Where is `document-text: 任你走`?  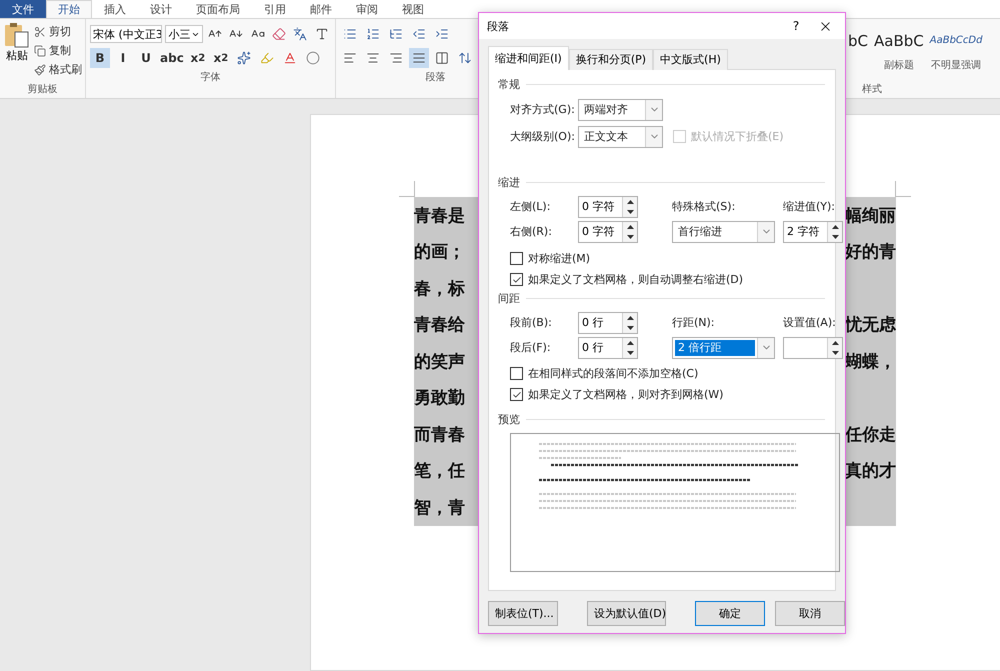 document-text: 任你走 is located at coordinates (870, 435).